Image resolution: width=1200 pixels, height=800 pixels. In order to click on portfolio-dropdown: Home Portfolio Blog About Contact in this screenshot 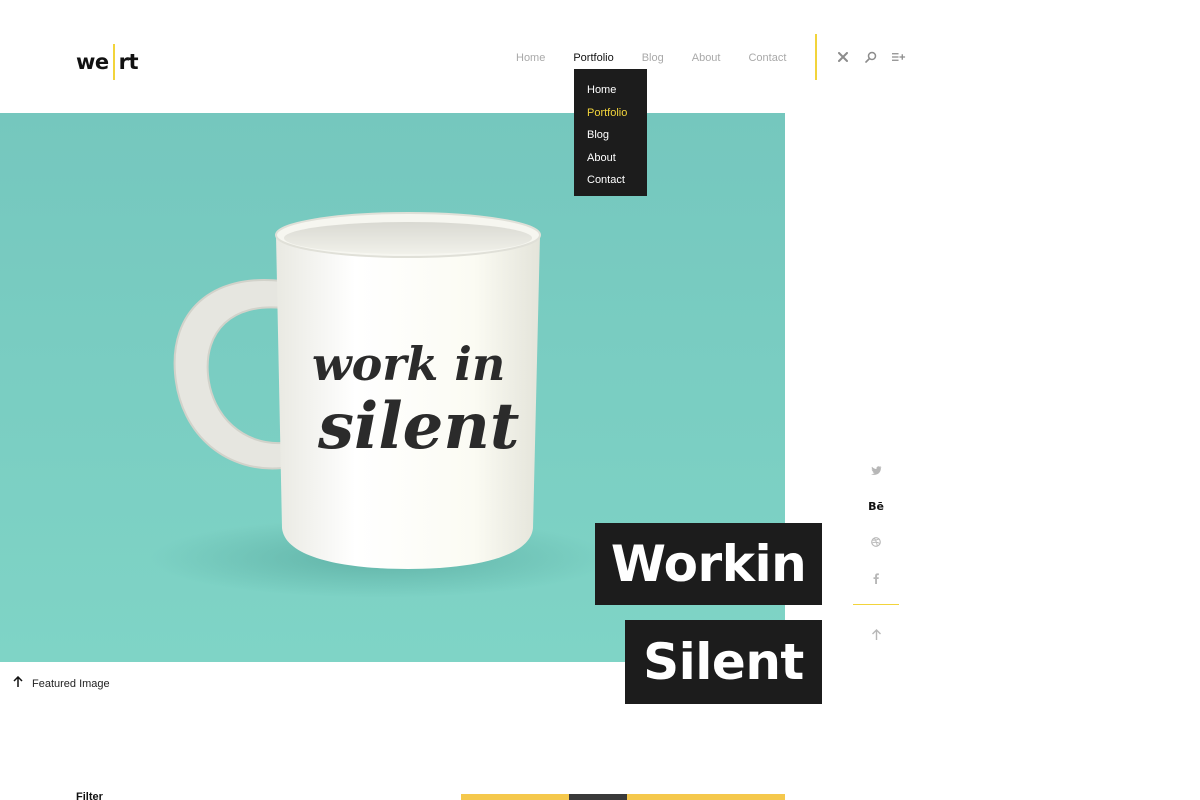, I will do `click(610, 132)`.